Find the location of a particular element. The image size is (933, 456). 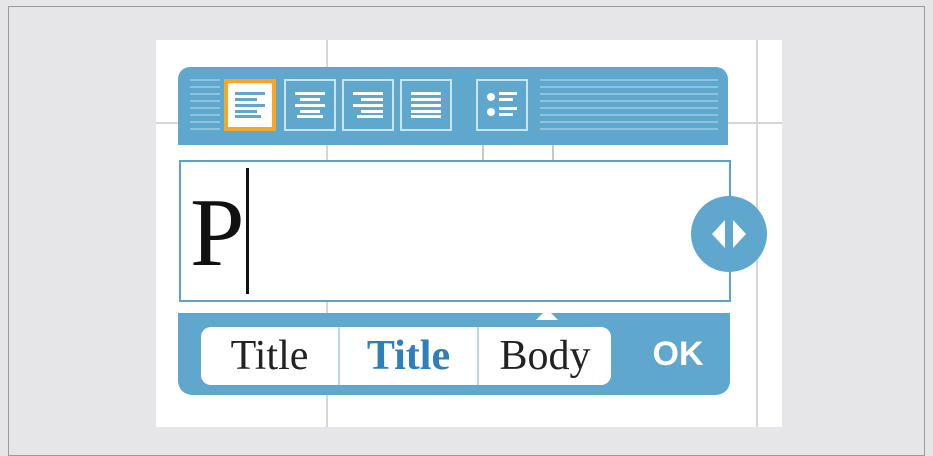

align-center-icon is located at coordinates (310, 105).